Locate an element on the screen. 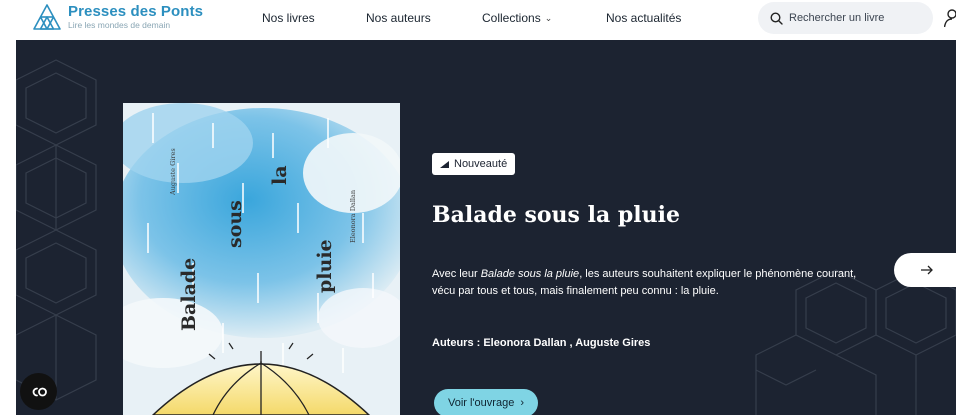 This screenshot has width=956, height=415. new-badge: Nouveauté is located at coordinates (474, 164).